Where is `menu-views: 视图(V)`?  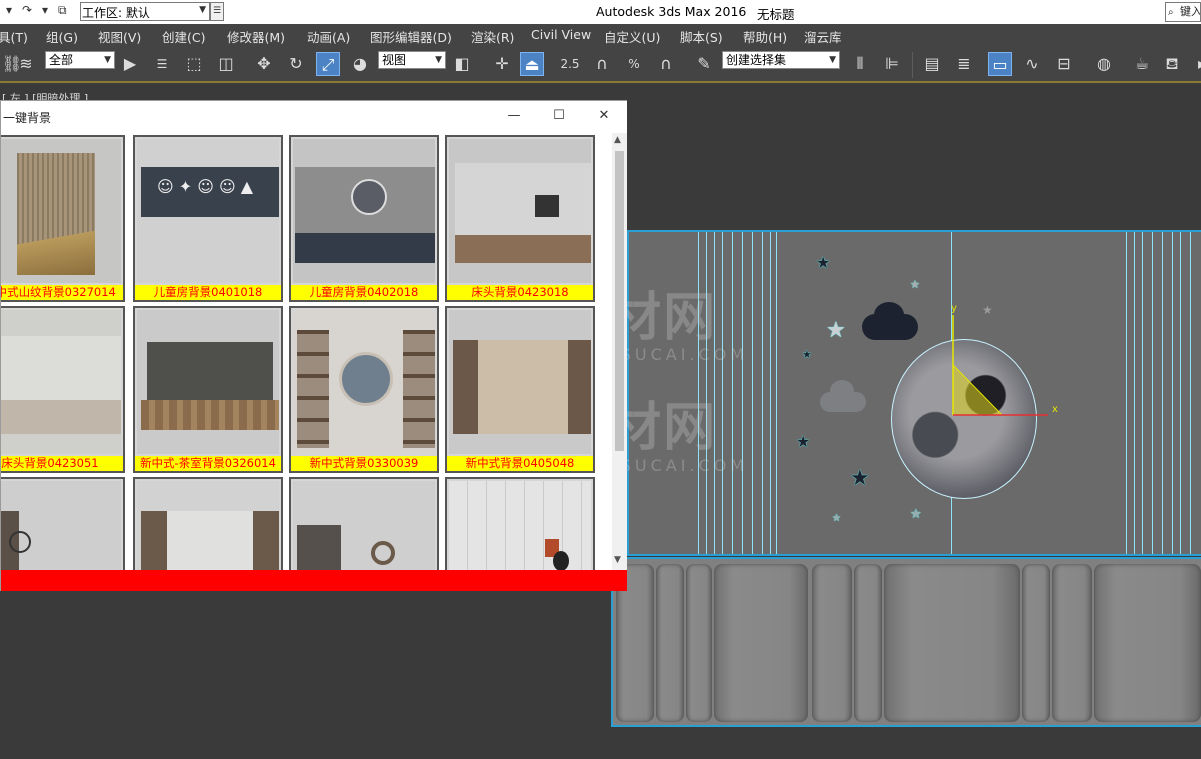 menu-views: 视图(V) is located at coordinates (119, 36).